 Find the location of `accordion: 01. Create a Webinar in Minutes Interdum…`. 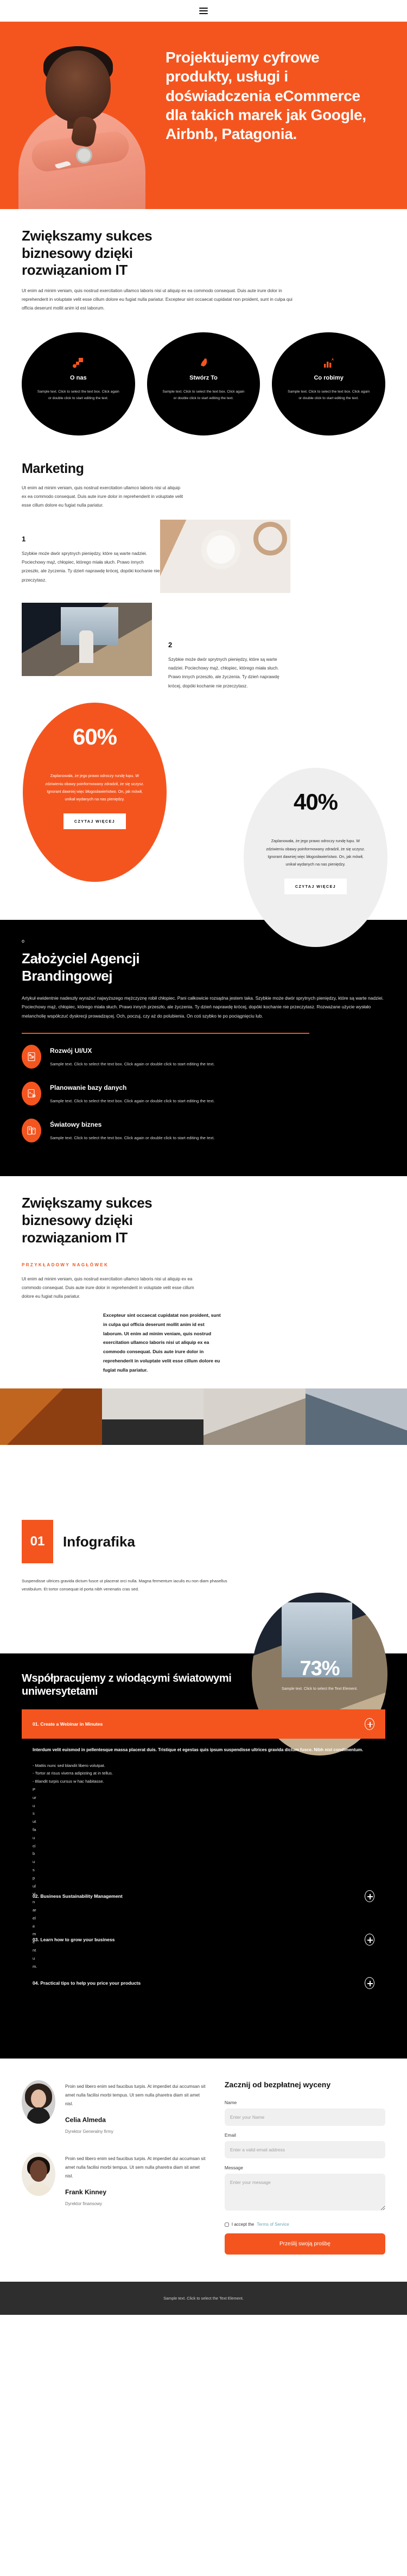

accordion: 01. Create a Webinar in Minutes Interdum… is located at coordinates (203, 1853).